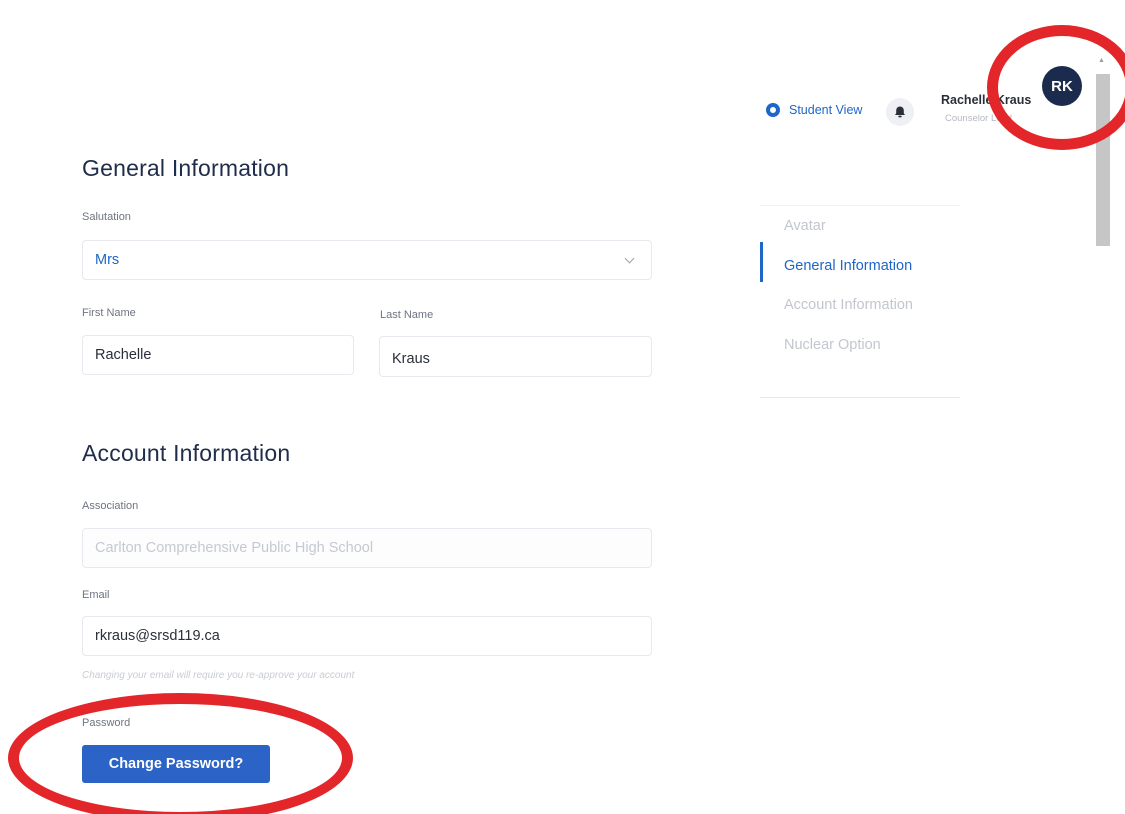 The image size is (1125, 814). What do you see at coordinates (107, 260) in the screenshot?
I see `salutation-value: Mrs` at bounding box center [107, 260].